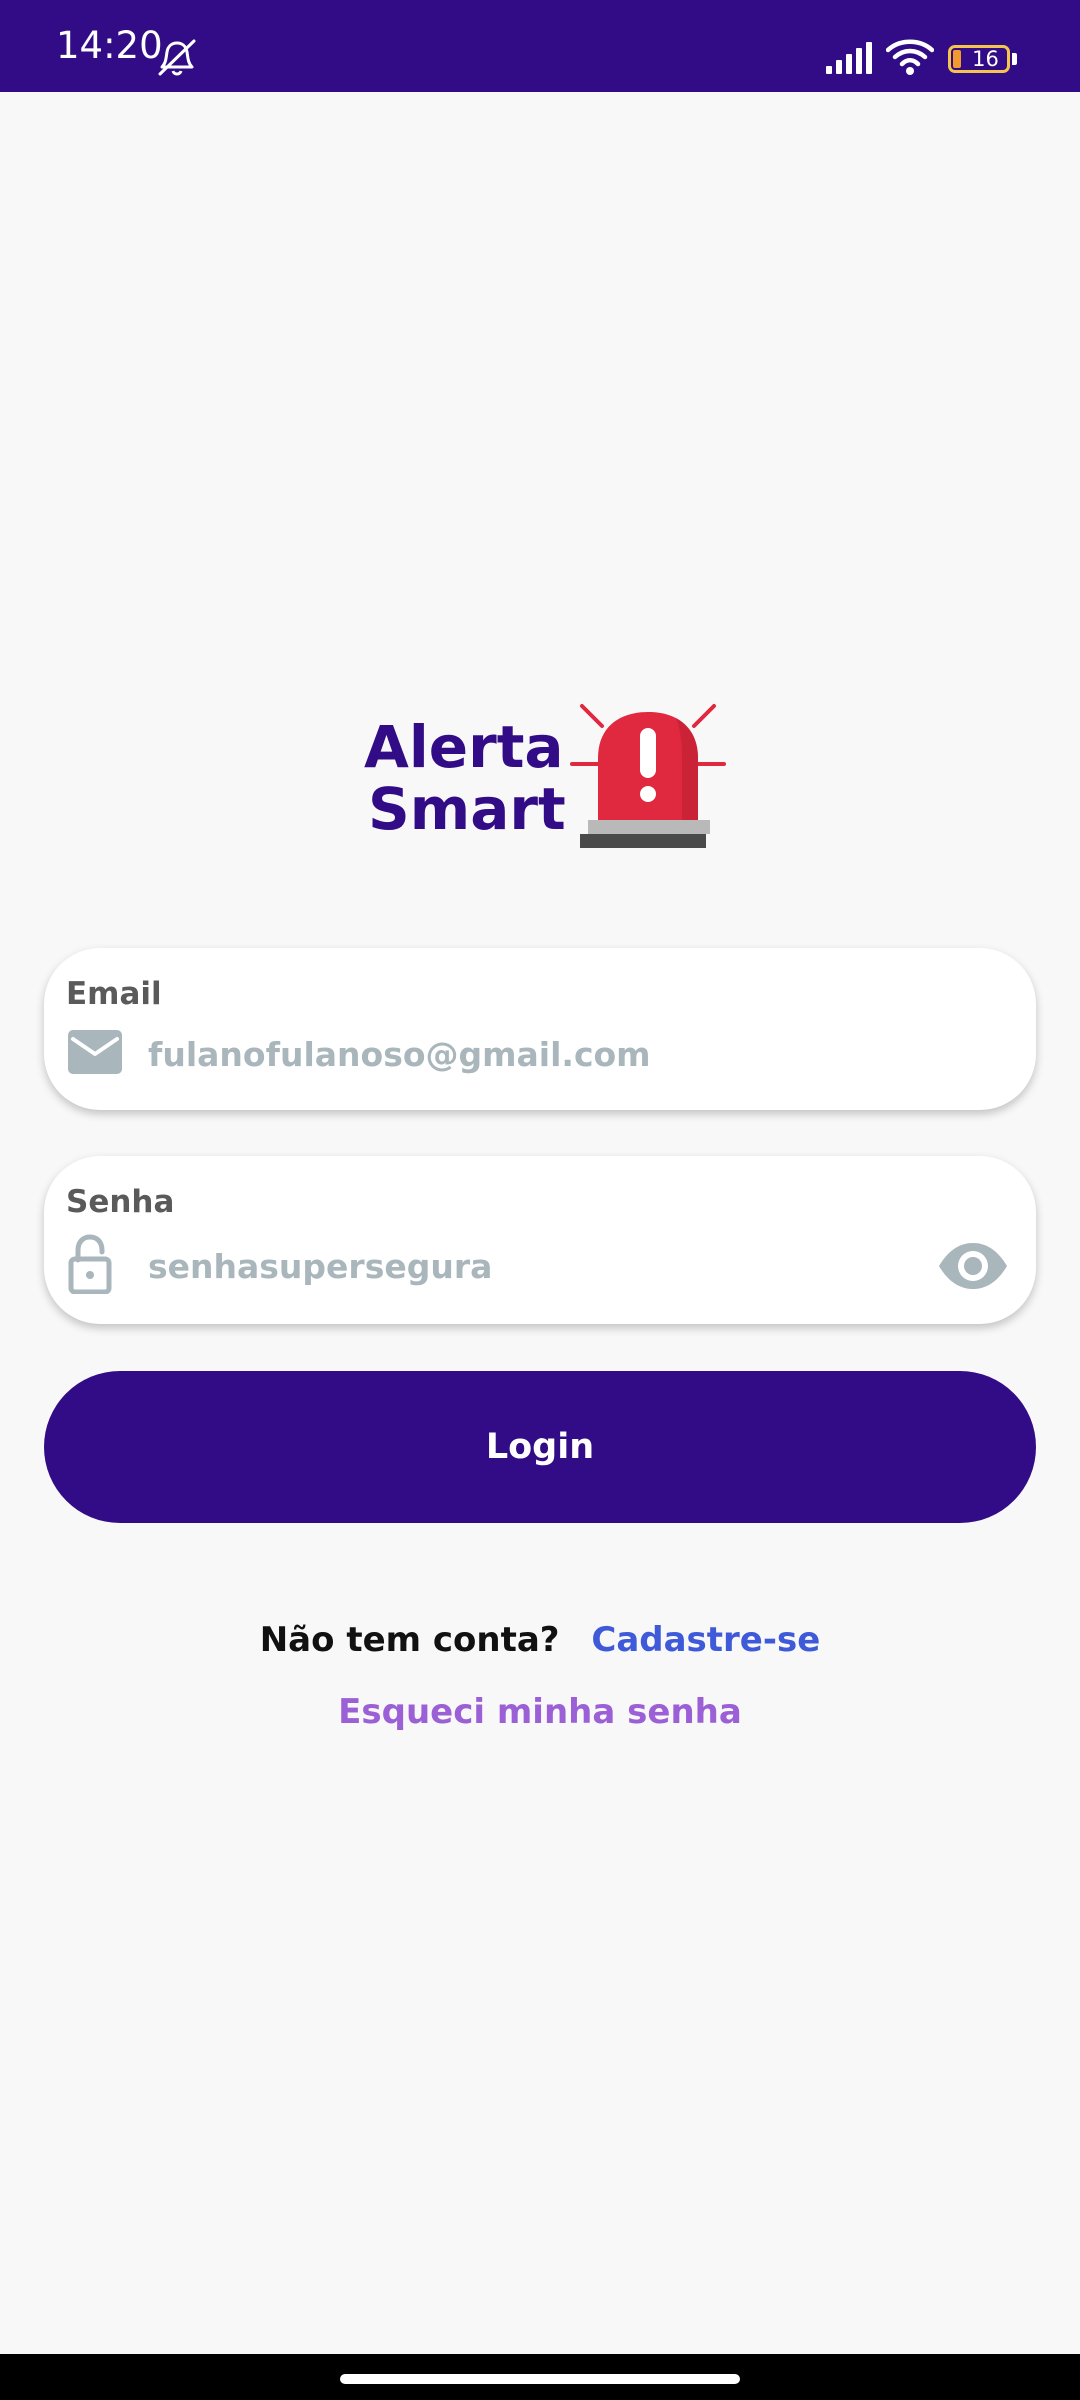  I want to click on password-label: Senha, so click(120, 1202).